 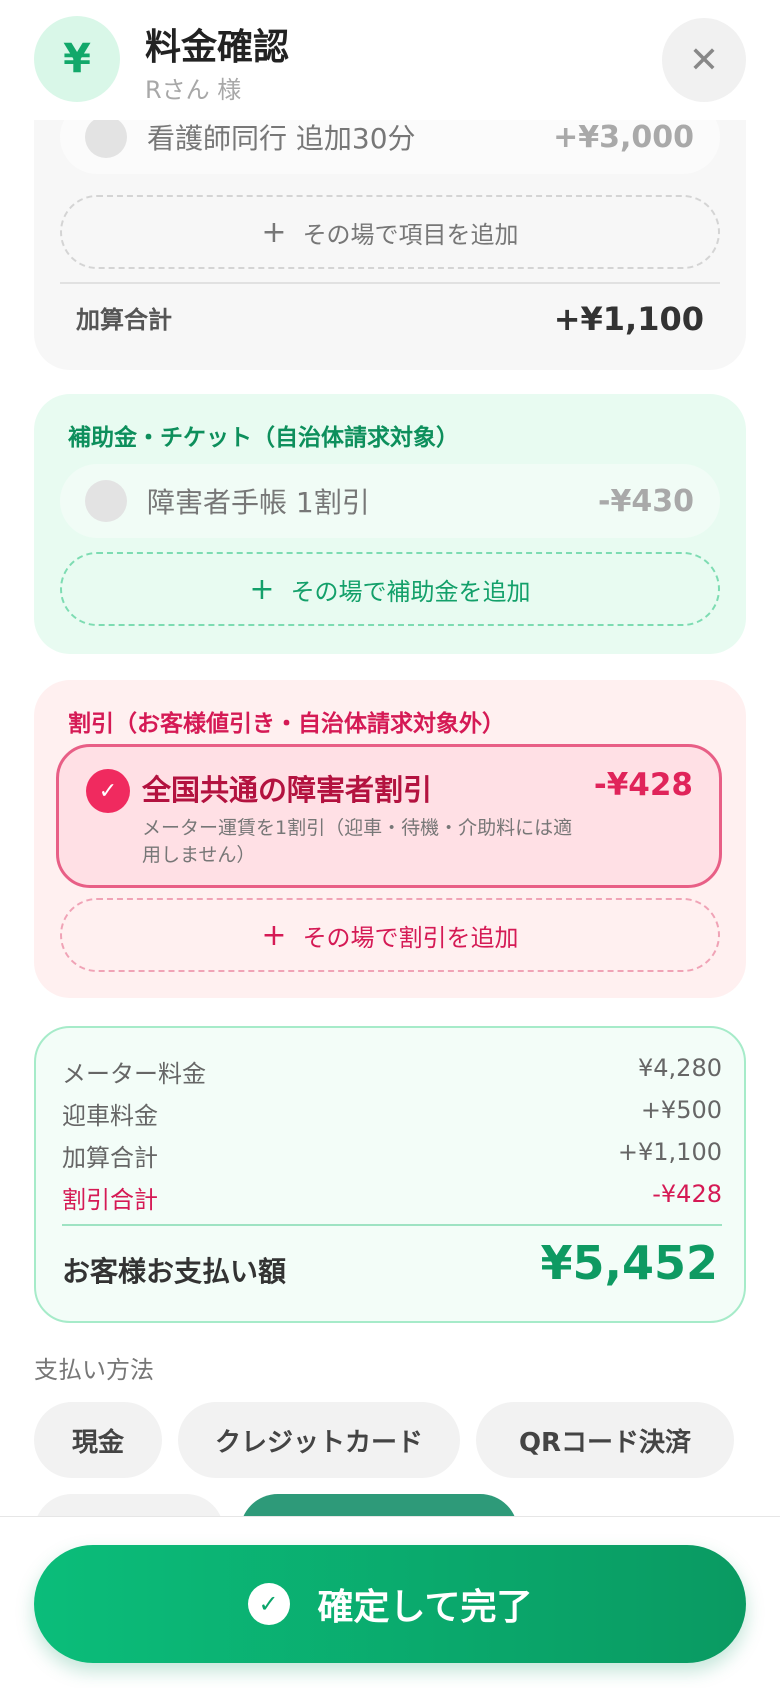 What do you see at coordinates (410, 234) in the screenshot?
I see `add-surcharge-label: その場で項目を追加` at bounding box center [410, 234].